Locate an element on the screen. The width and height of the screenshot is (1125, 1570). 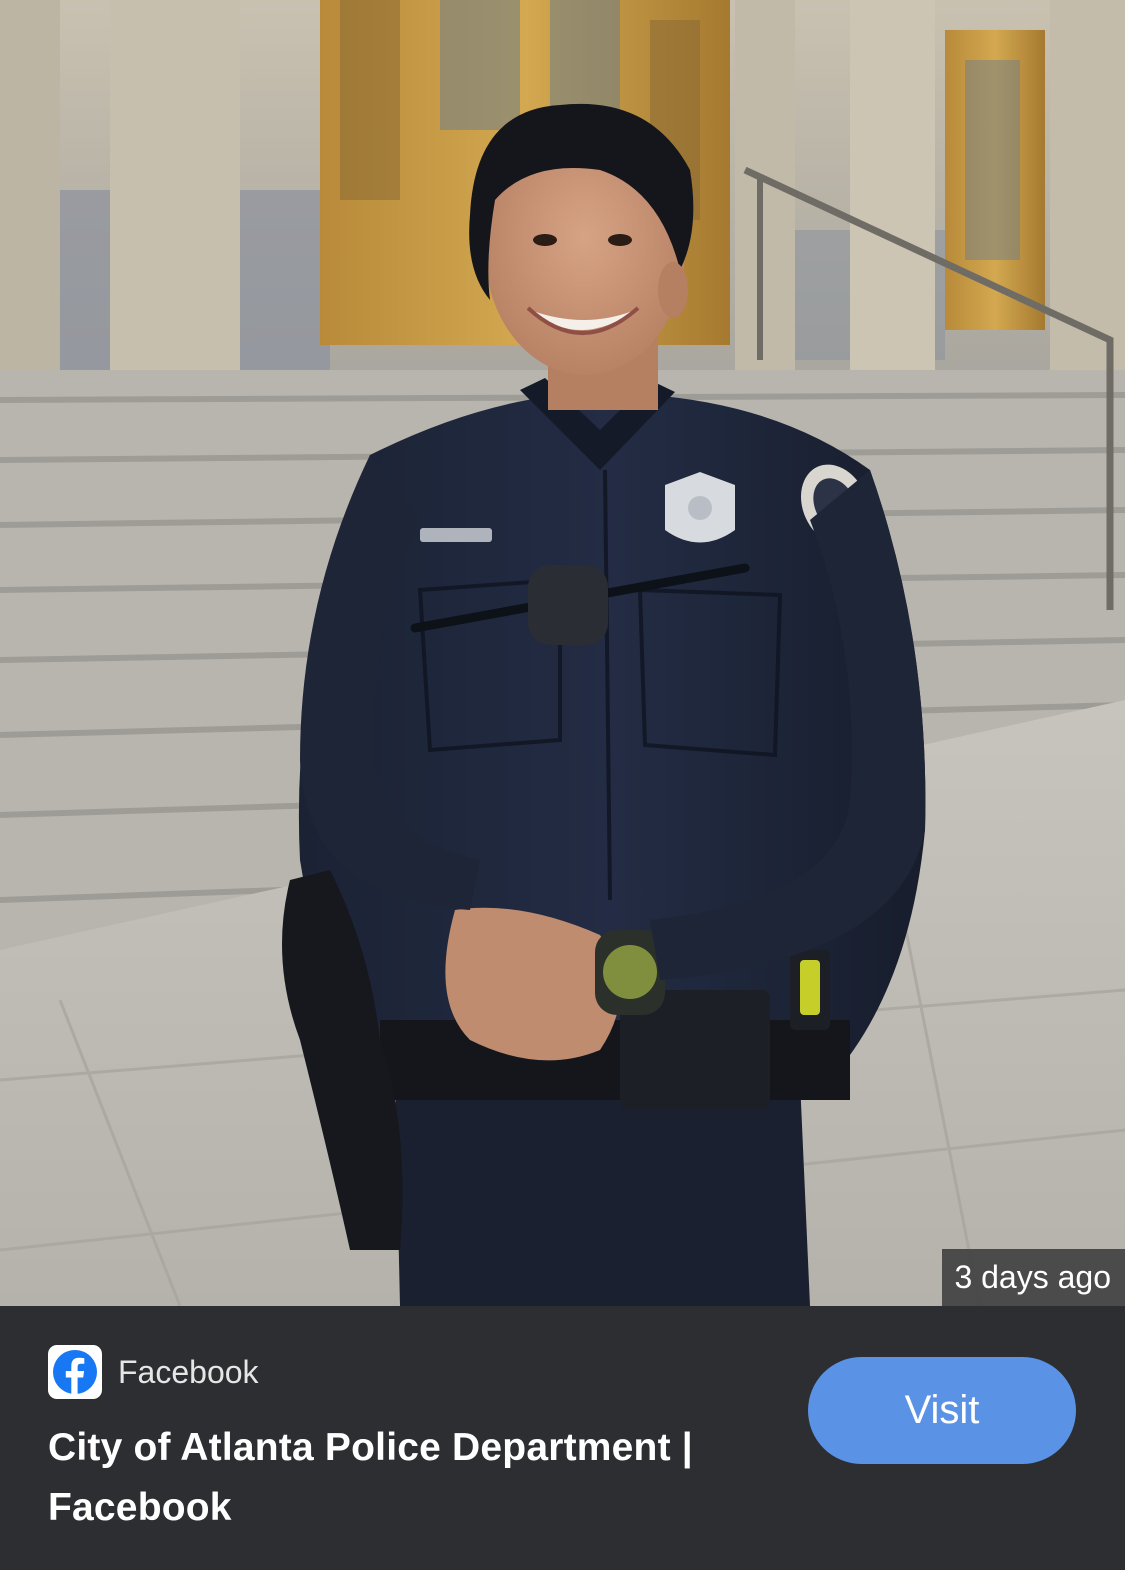
visit-button: Visit is located at coordinates (942, 1410).